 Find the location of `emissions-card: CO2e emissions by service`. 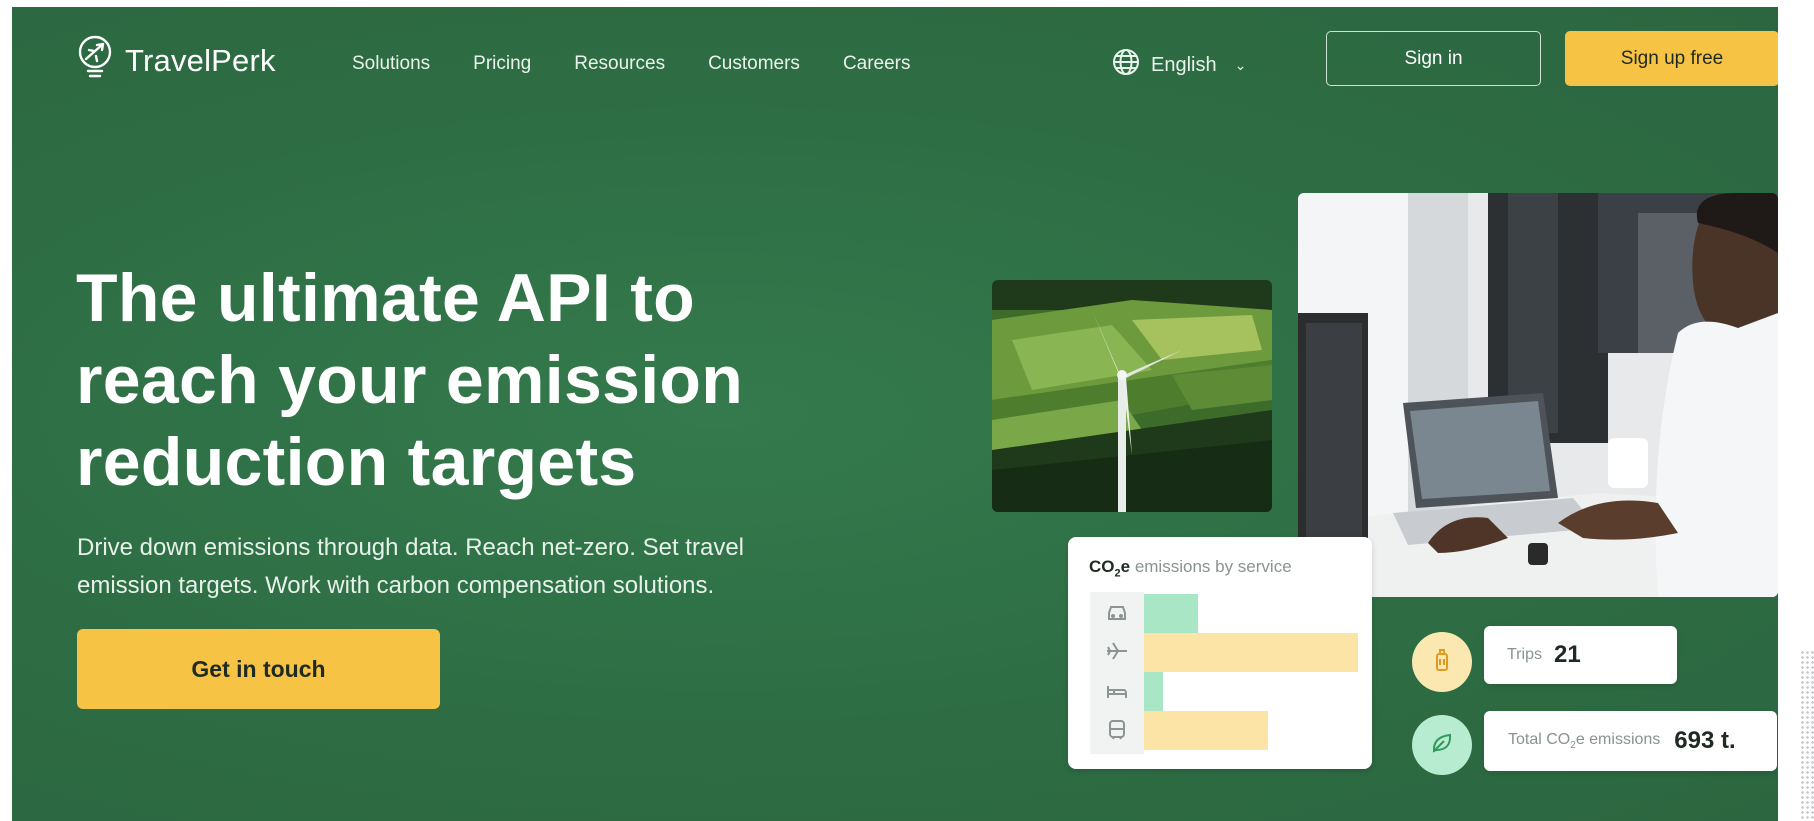

emissions-card: CO2e emissions by service is located at coordinates (1220, 653).